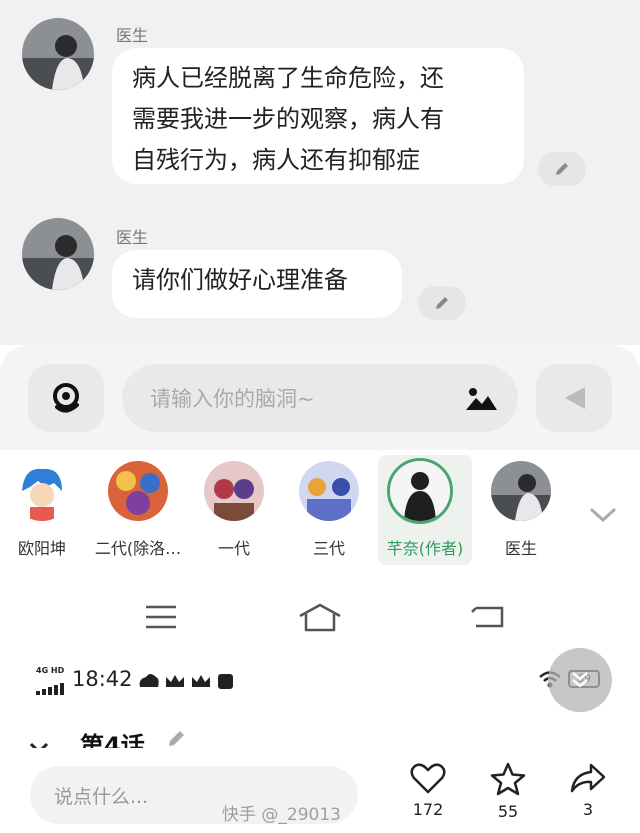 The image size is (640, 833). I want to click on role-name: 欧阳坤, so click(41, 548).